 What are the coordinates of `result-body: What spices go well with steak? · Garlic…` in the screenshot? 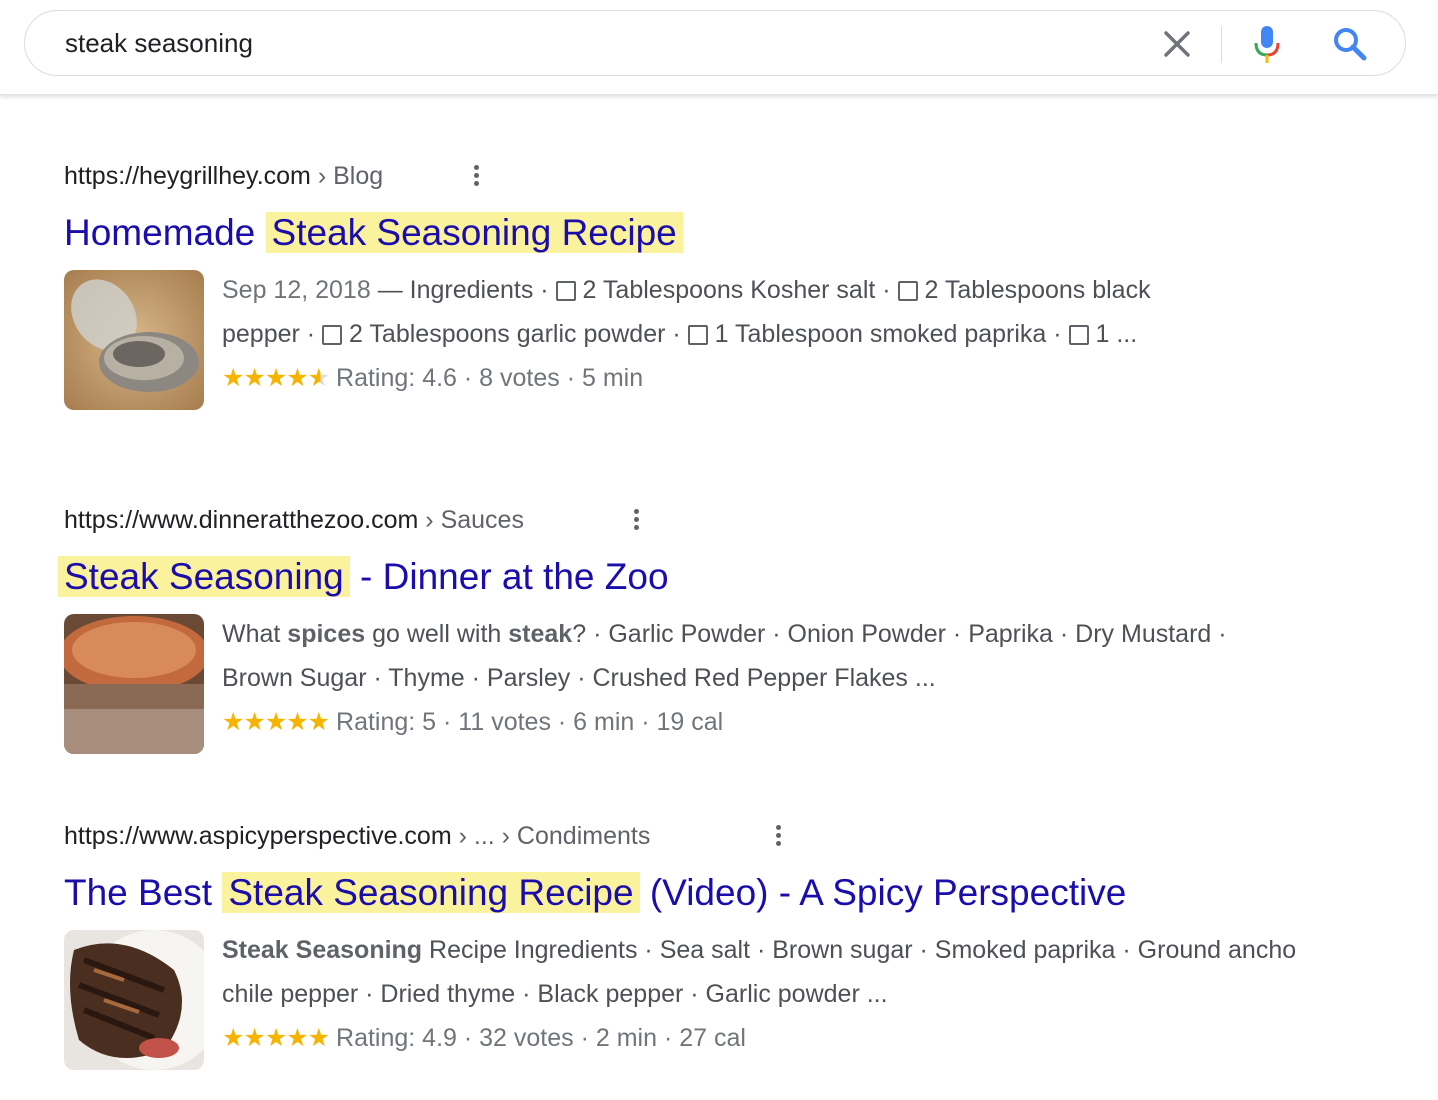 It's located at (704, 683).